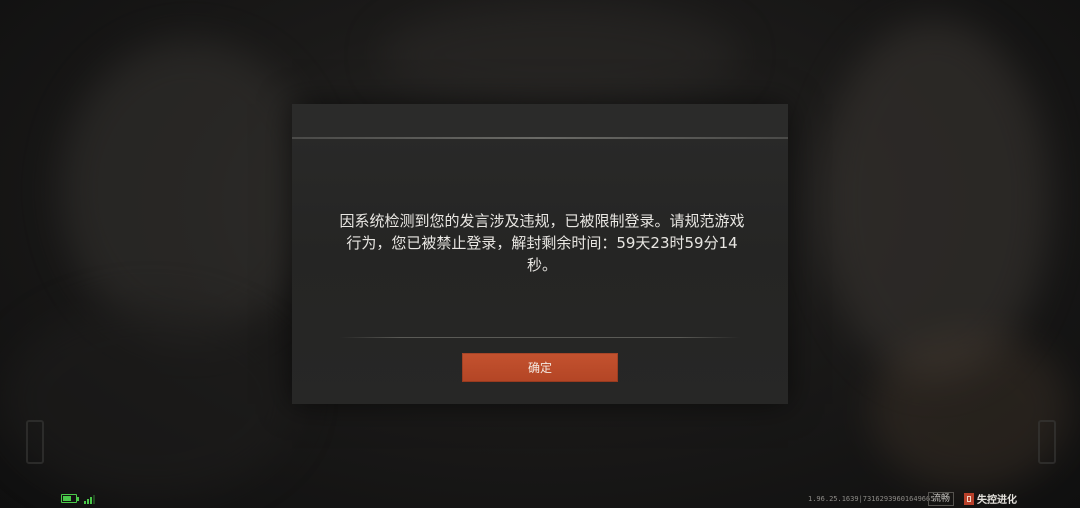 The image size is (1080, 508). What do you see at coordinates (540, 367) in the screenshot?
I see `confirm-button: 确定` at bounding box center [540, 367].